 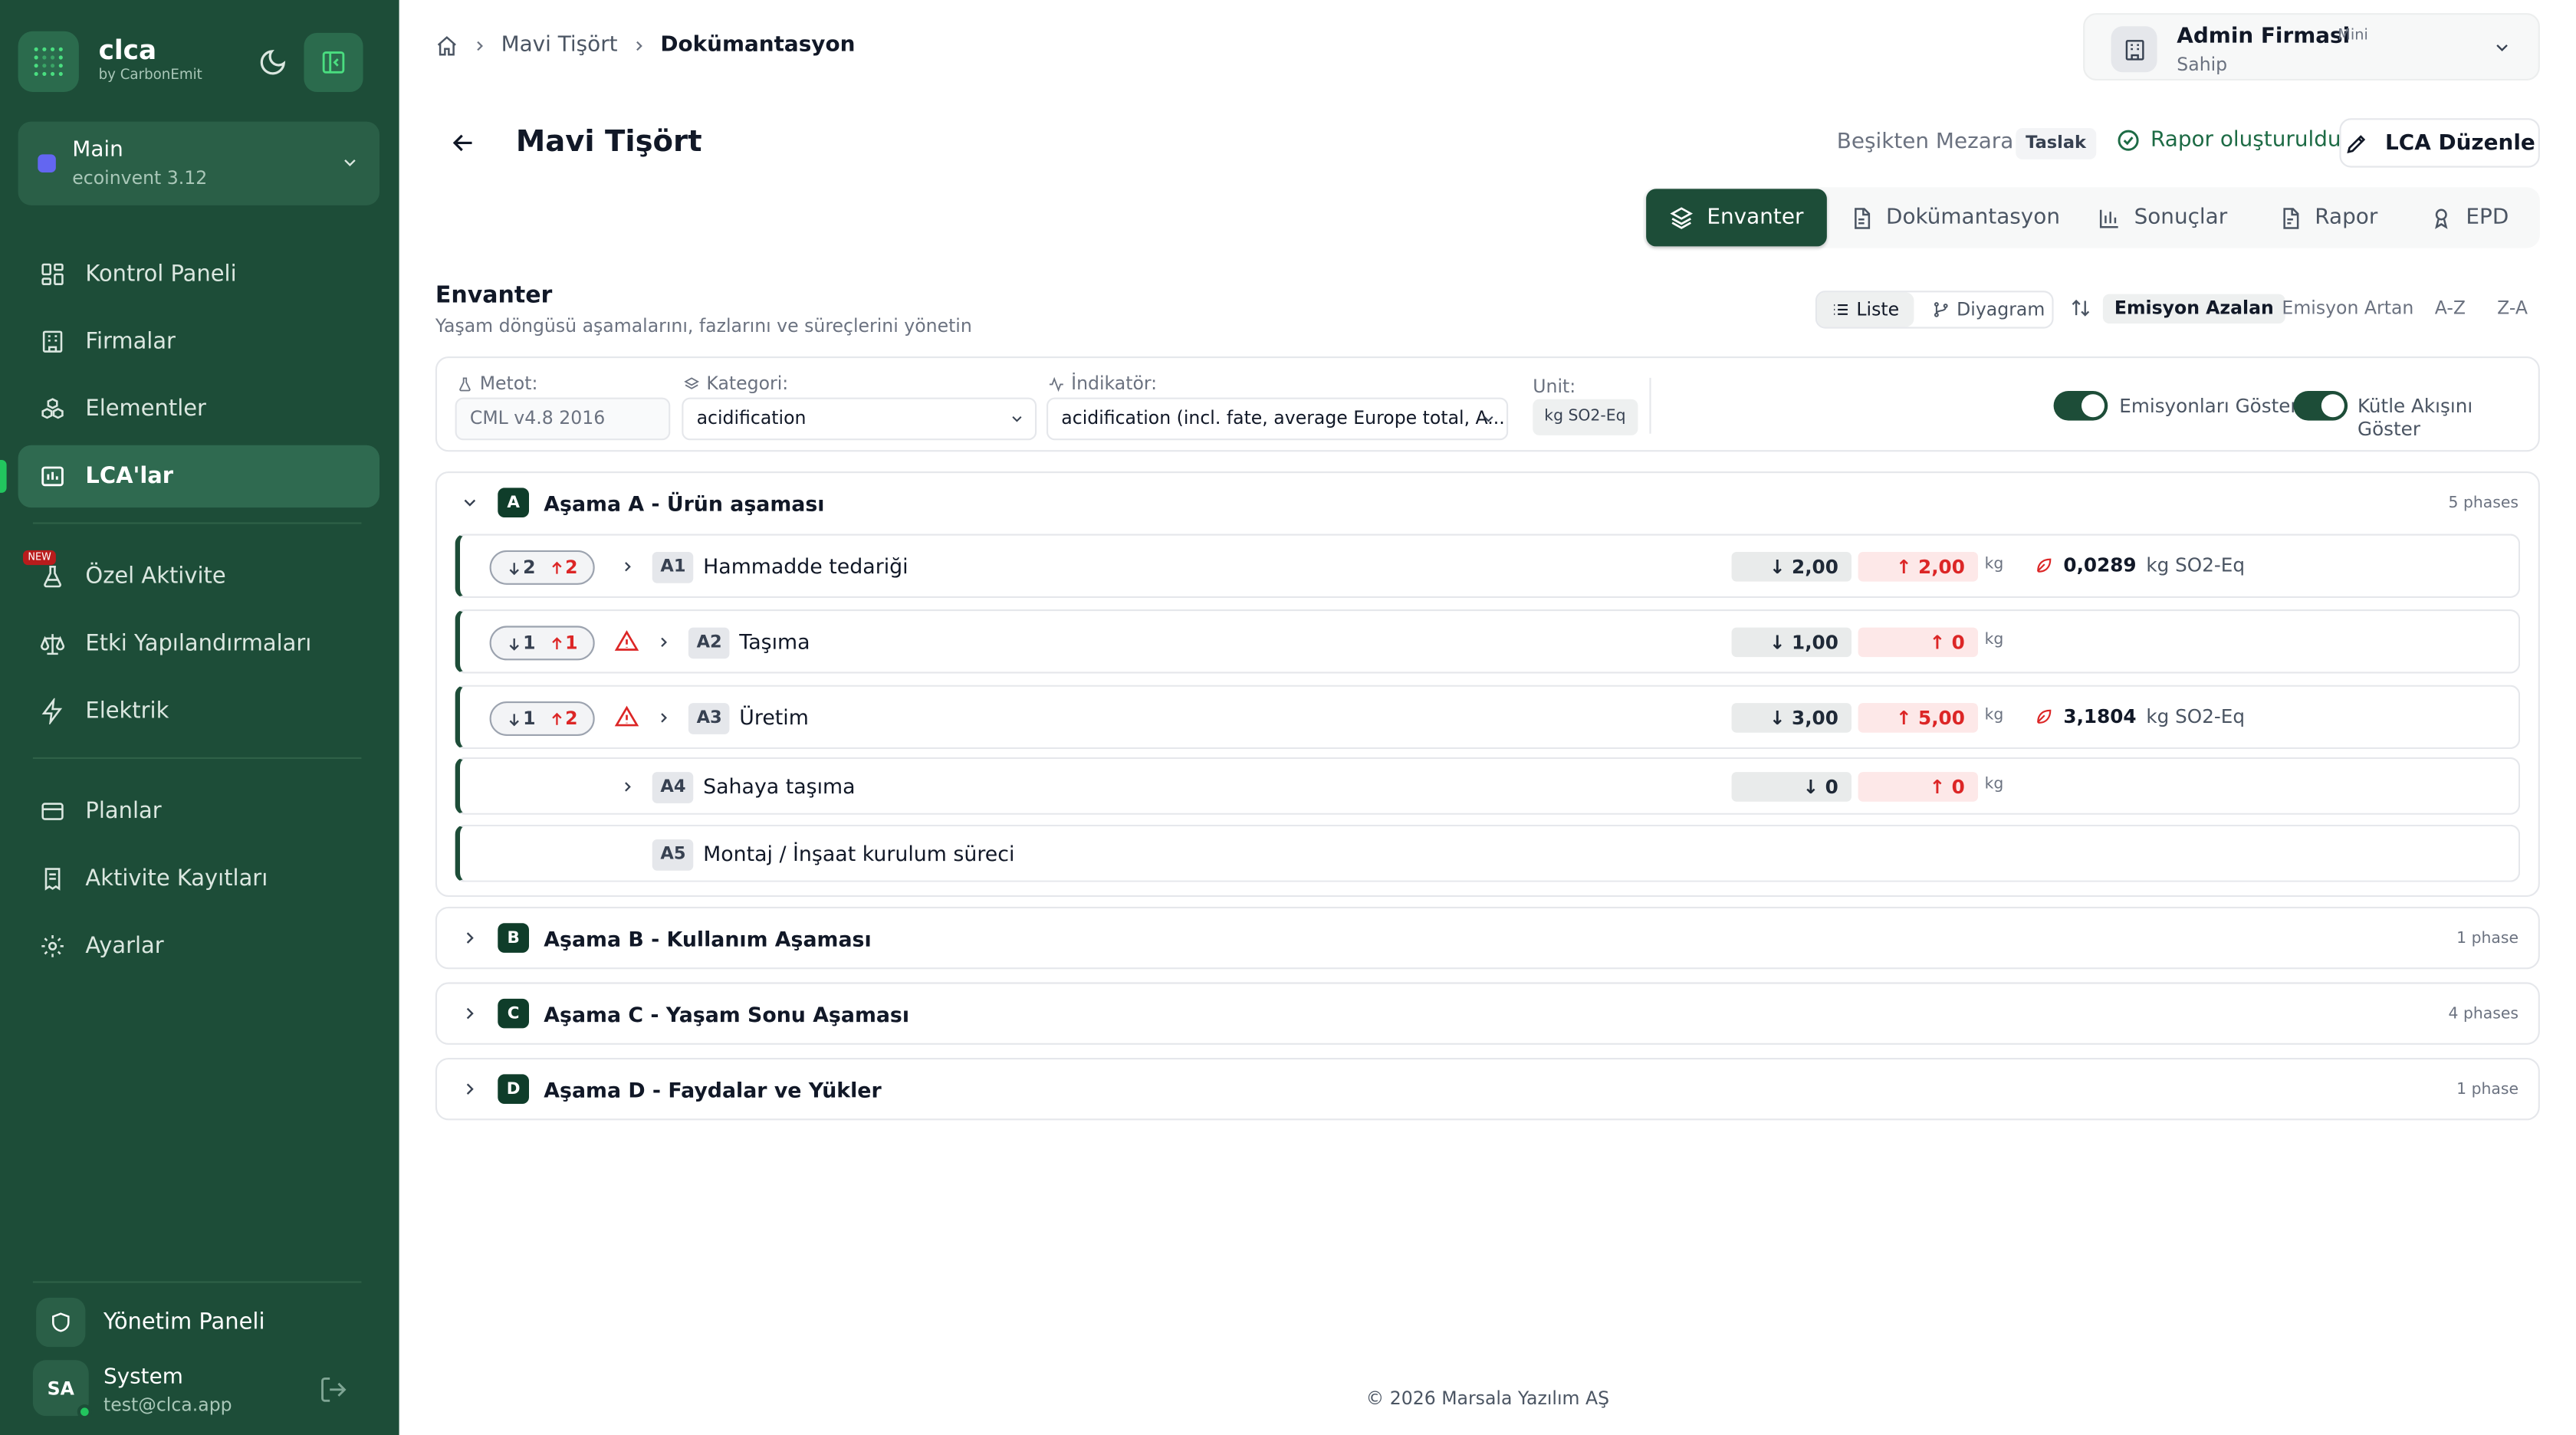 What do you see at coordinates (1958, 787) in the screenshot?
I see `output-mass-value: 0` at bounding box center [1958, 787].